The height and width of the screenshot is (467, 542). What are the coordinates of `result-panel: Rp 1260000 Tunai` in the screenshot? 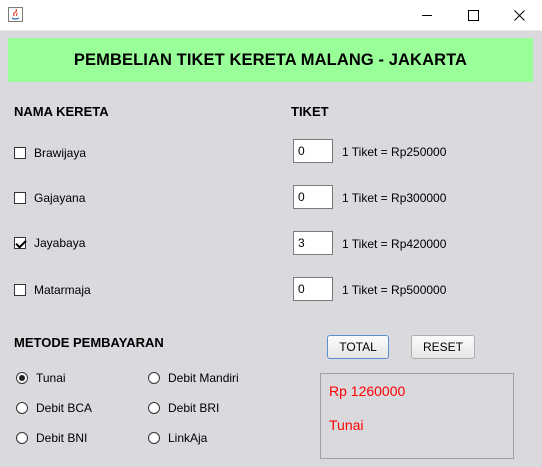 It's located at (417, 416).